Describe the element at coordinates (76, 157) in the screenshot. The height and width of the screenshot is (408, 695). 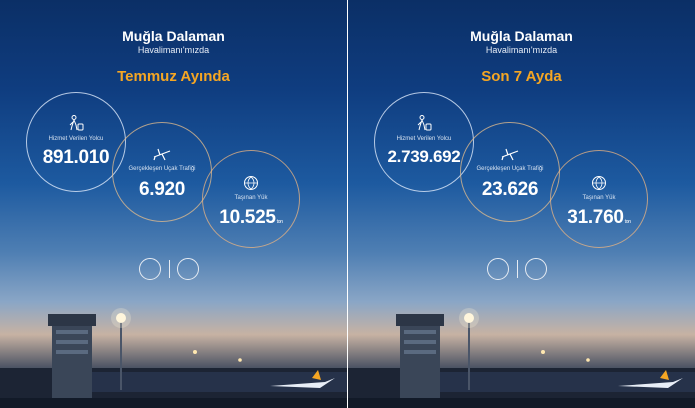
I see `stat-value: 891.010` at that location.